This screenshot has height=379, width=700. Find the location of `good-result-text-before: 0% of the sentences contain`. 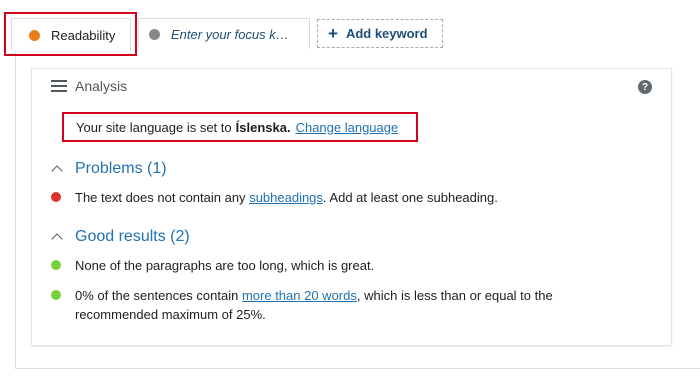

good-result-text-before: 0% of the sentences contain is located at coordinates (157, 295).